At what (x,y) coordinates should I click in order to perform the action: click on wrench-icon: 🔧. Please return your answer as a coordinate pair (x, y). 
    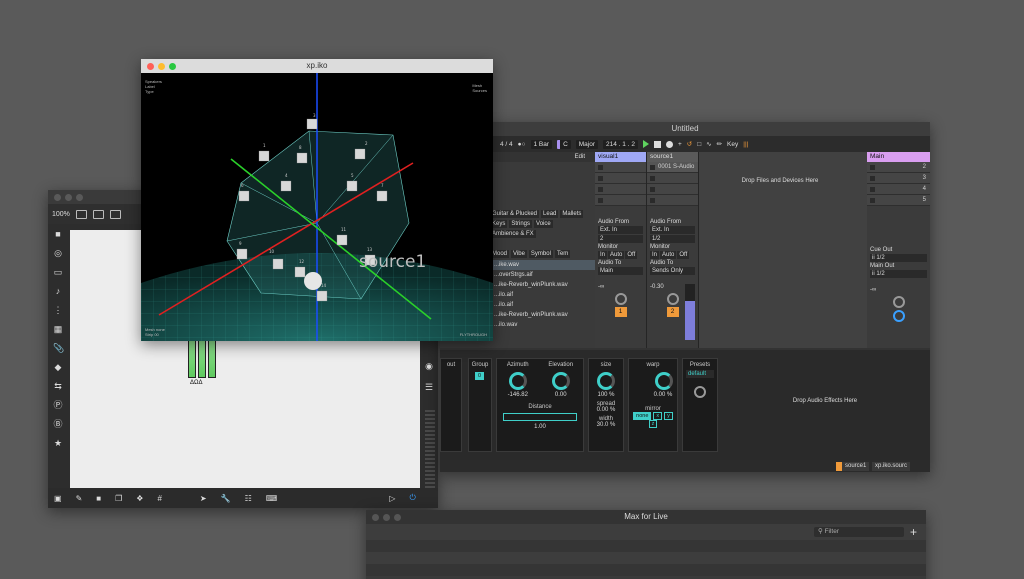
    Looking at the image, I should click on (226, 498).